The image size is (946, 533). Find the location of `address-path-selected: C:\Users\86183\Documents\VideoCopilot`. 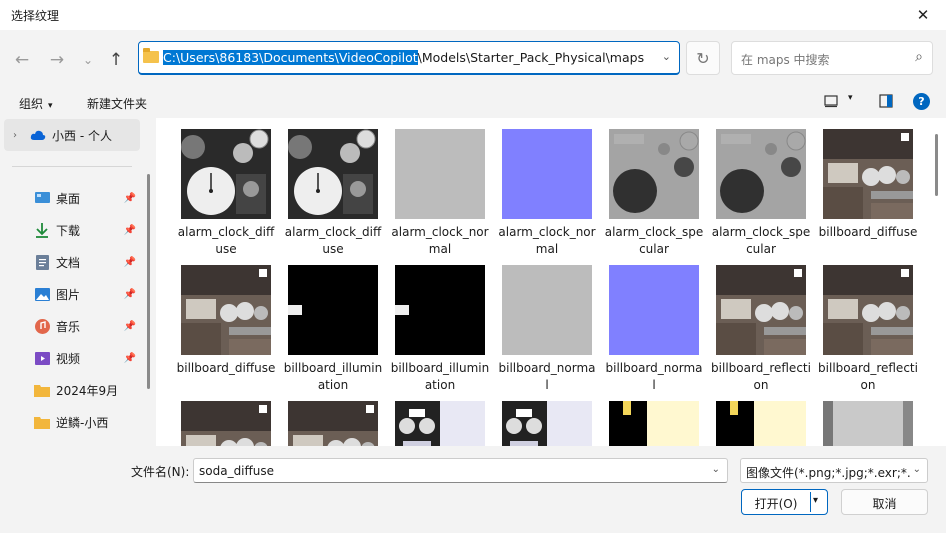

address-path-selected: C:\Users\86183\Documents\VideoCopilot is located at coordinates (290, 57).